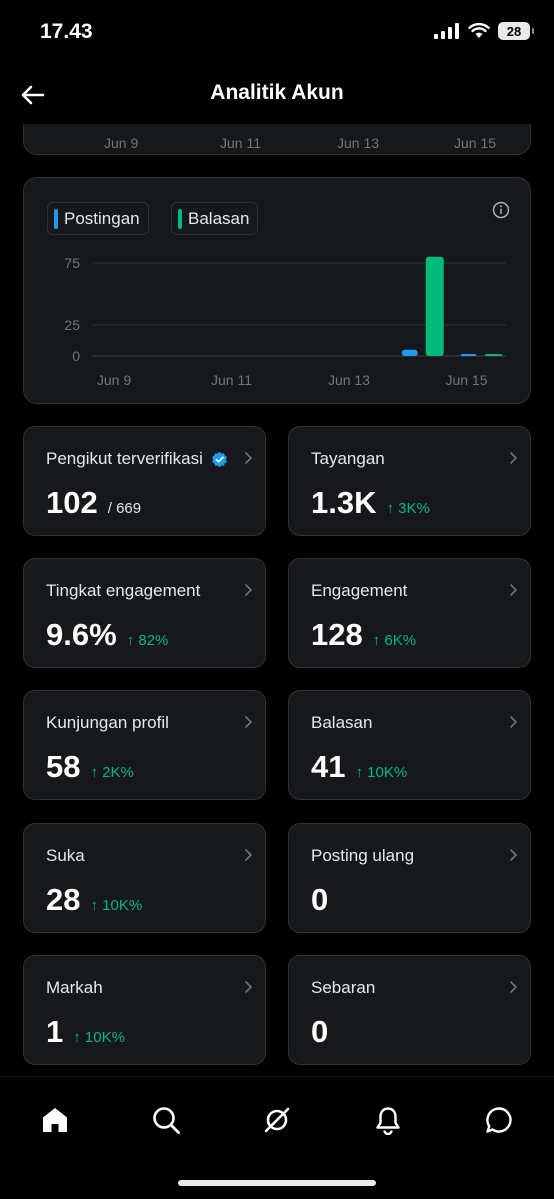 This screenshot has height=1199, width=554. What do you see at coordinates (409, 1010) in the screenshot?
I see `metric-card-shares: Sebaran 0` at bounding box center [409, 1010].